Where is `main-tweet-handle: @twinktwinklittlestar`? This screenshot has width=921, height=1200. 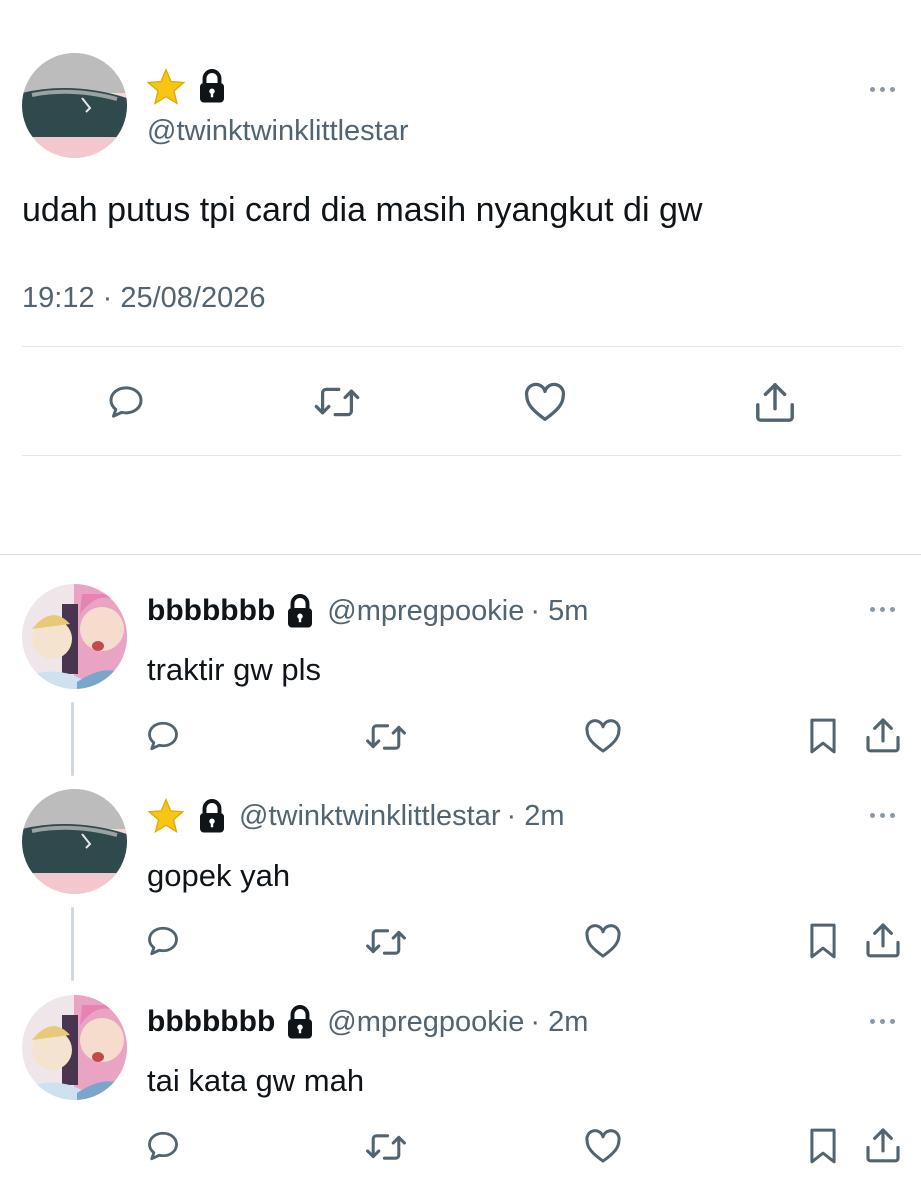
main-tweet-handle: @twinktwinklittlestar is located at coordinates (278, 131).